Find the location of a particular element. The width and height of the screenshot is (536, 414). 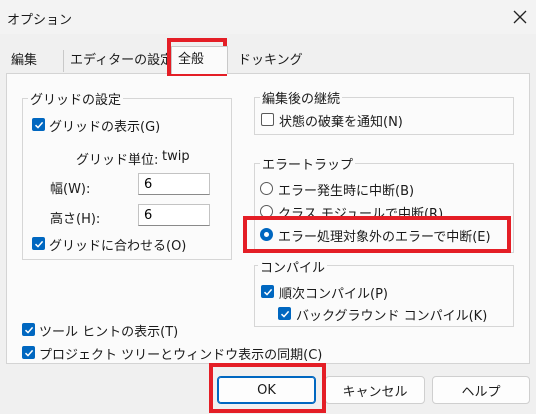

cancel-button: キャンセル is located at coordinates (375, 390).